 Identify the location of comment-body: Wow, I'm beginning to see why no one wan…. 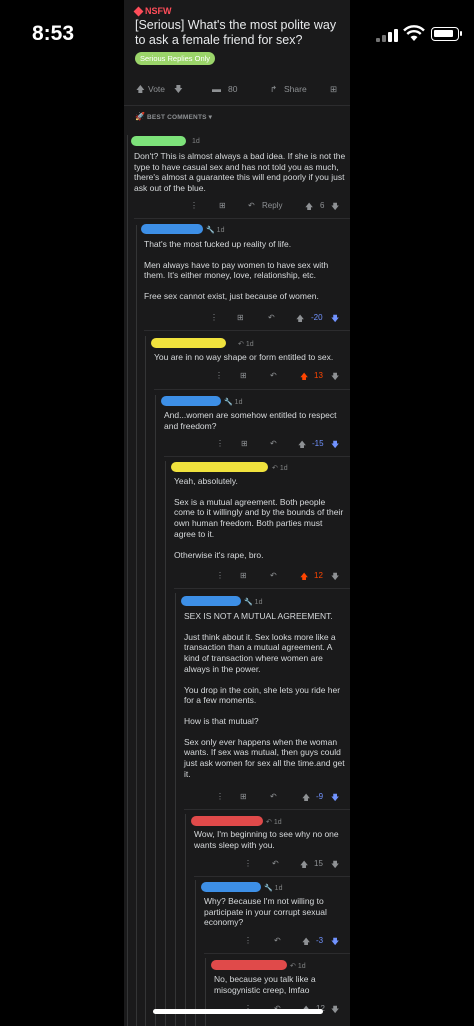
(266, 839).